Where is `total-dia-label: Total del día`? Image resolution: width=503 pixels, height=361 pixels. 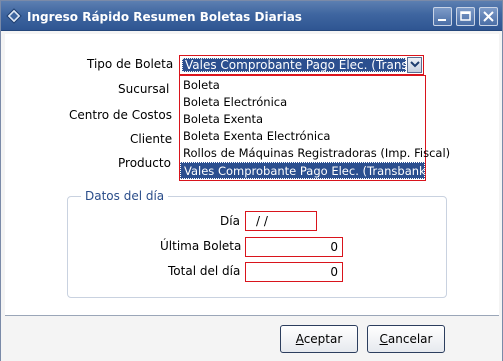
total-dia-label: Total del día is located at coordinates (204, 271).